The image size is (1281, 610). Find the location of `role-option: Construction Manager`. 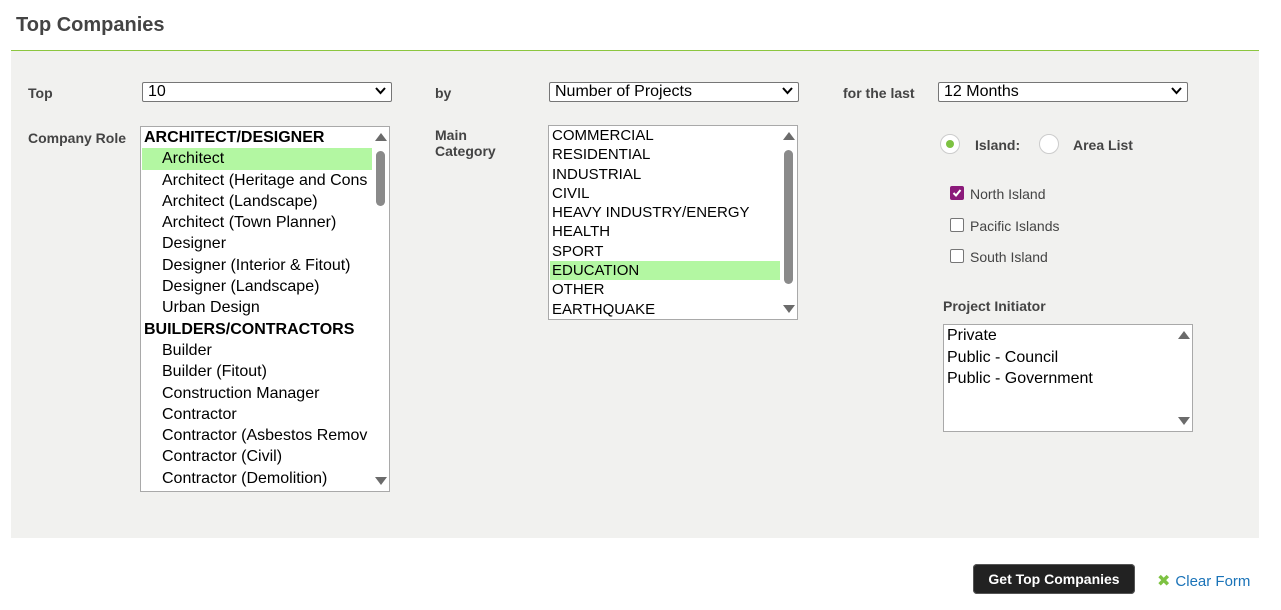

role-option: Construction Manager is located at coordinates (257, 393).